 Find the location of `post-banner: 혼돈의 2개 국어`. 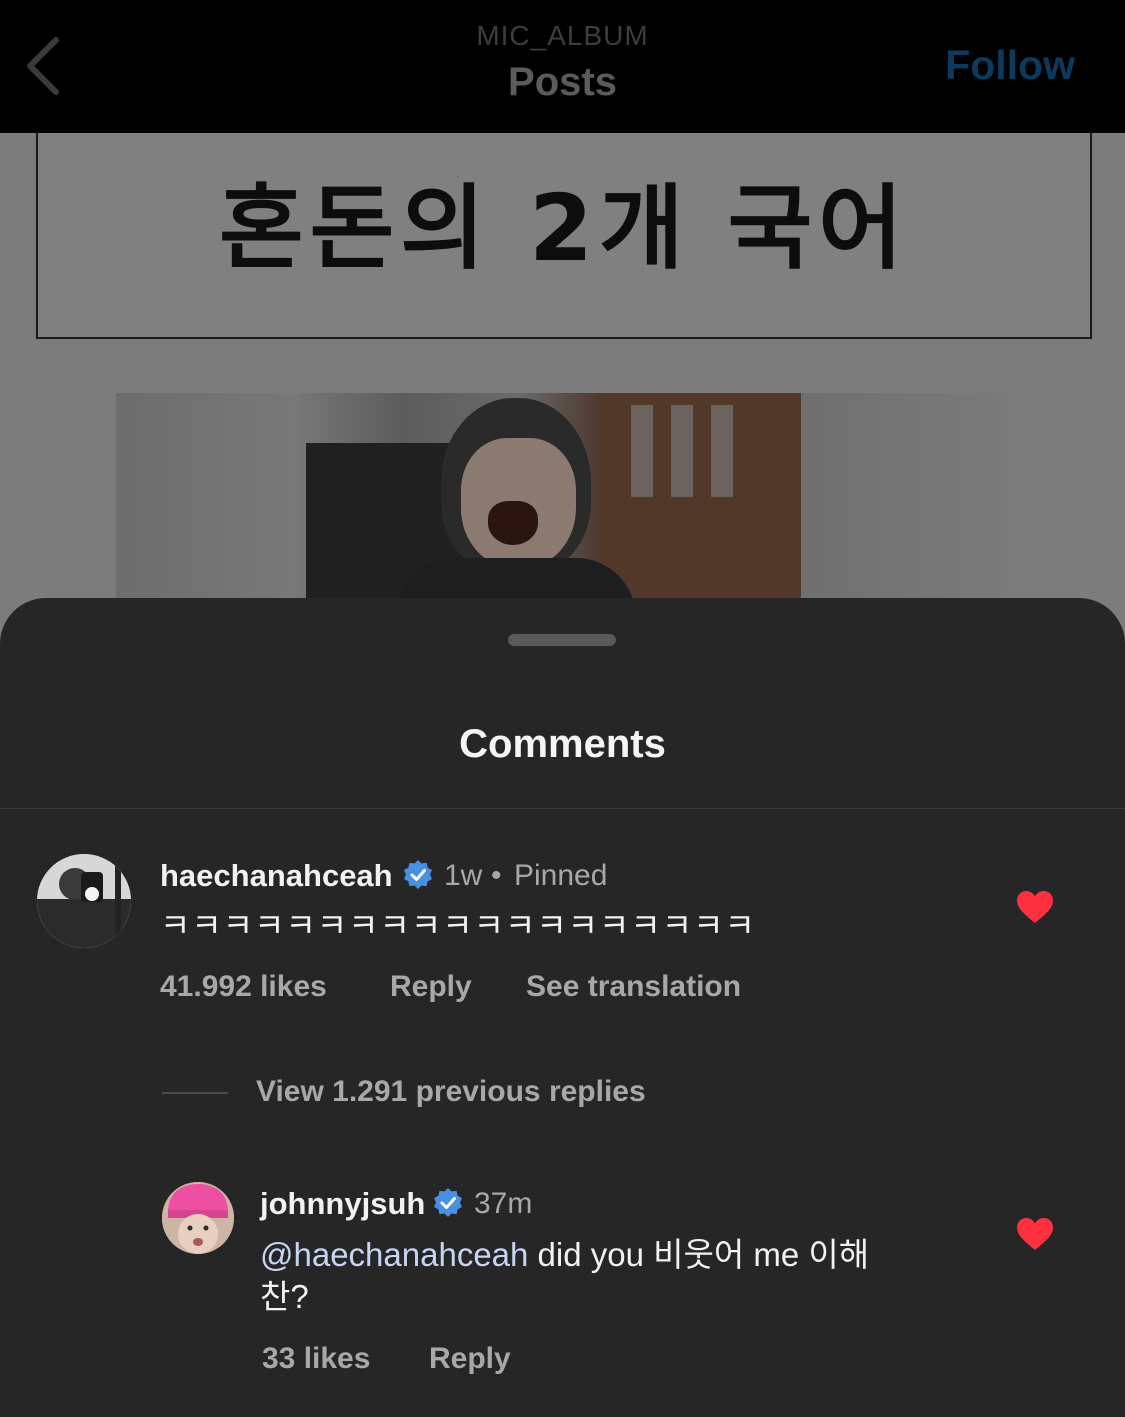

post-banner: 혼돈의 2개 국어 is located at coordinates (564, 236).